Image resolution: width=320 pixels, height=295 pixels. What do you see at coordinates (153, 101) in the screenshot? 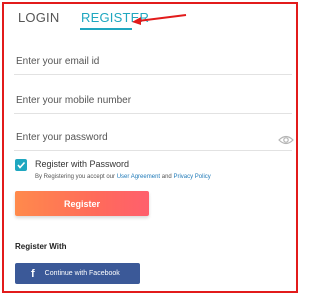
I see `mobile-field` at bounding box center [153, 101].